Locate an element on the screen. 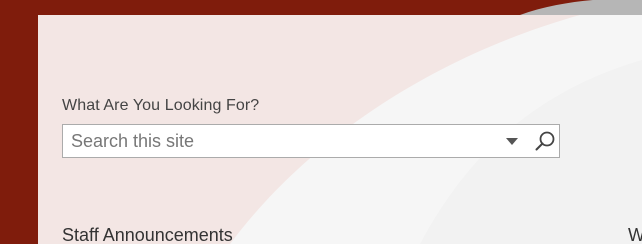  search-box is located at coordinates (311, 141).